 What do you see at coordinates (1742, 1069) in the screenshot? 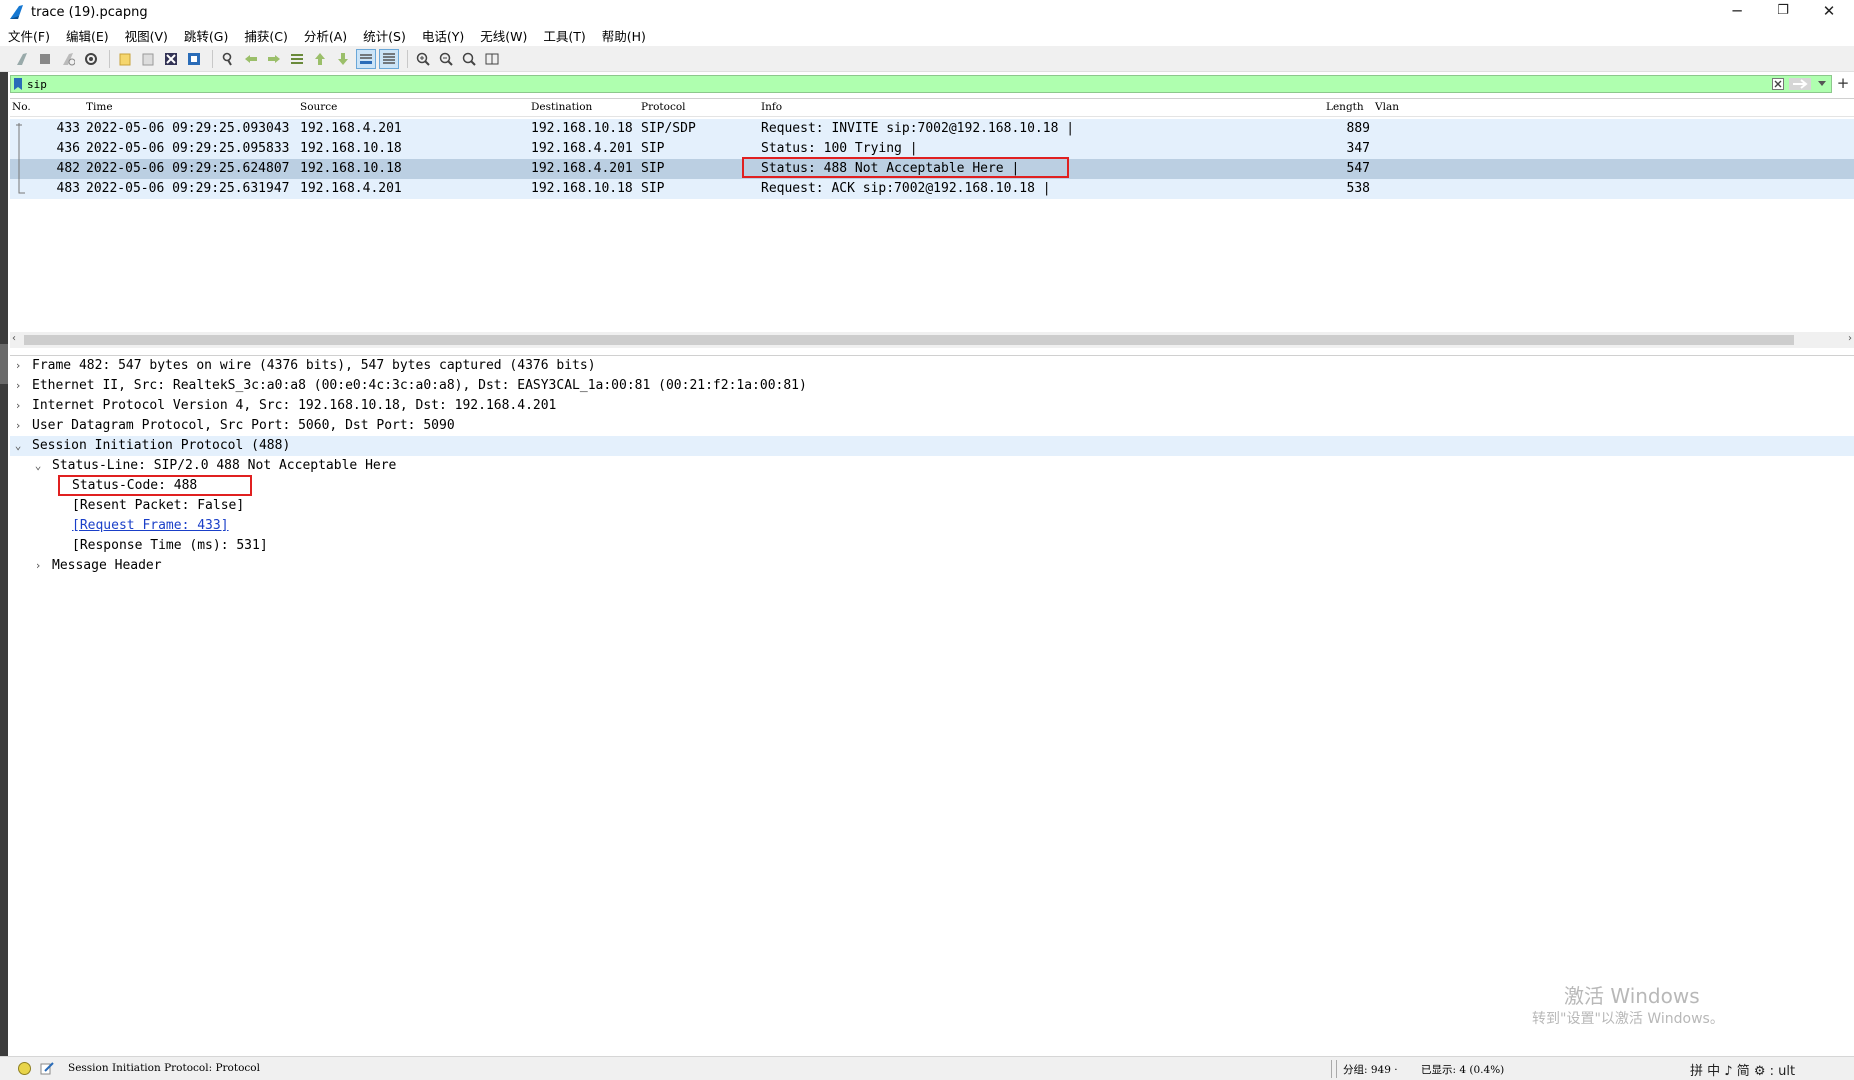
I see `ime-toolbar: 拼 中 ♪ 简 ⚙ : ult` at bounding box center [1742, 1069].